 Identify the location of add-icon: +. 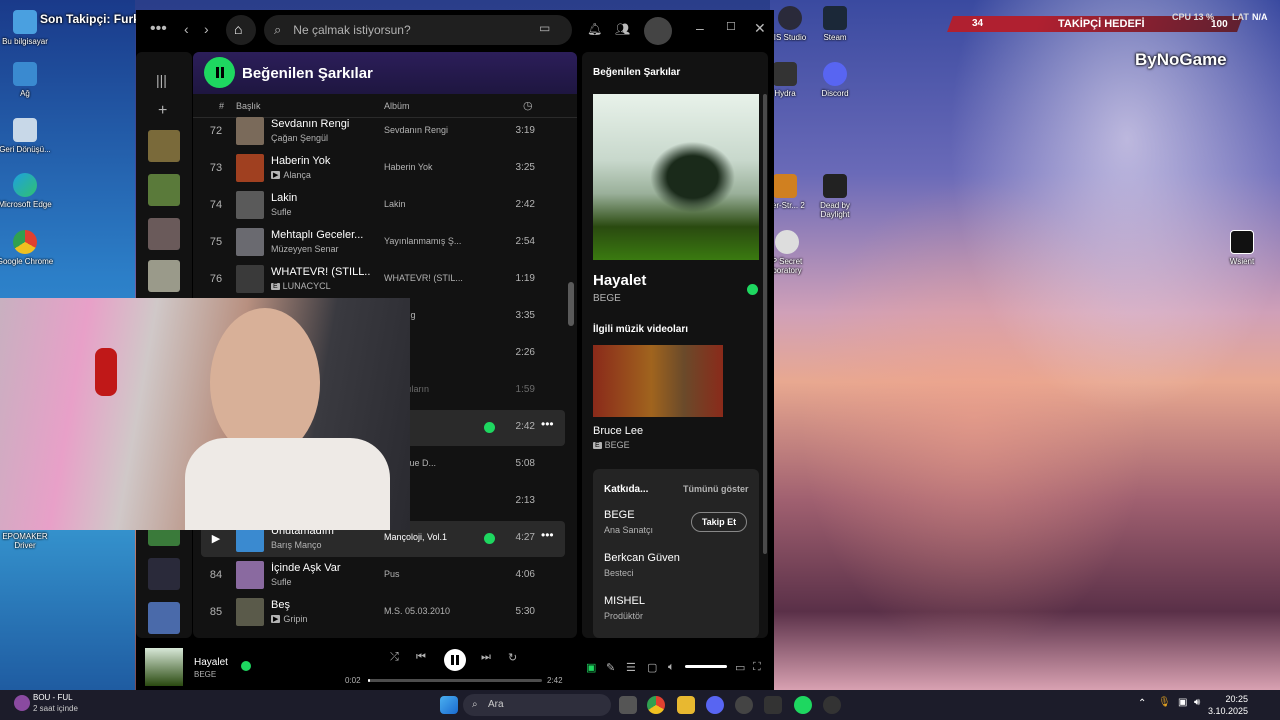
(162, 111).